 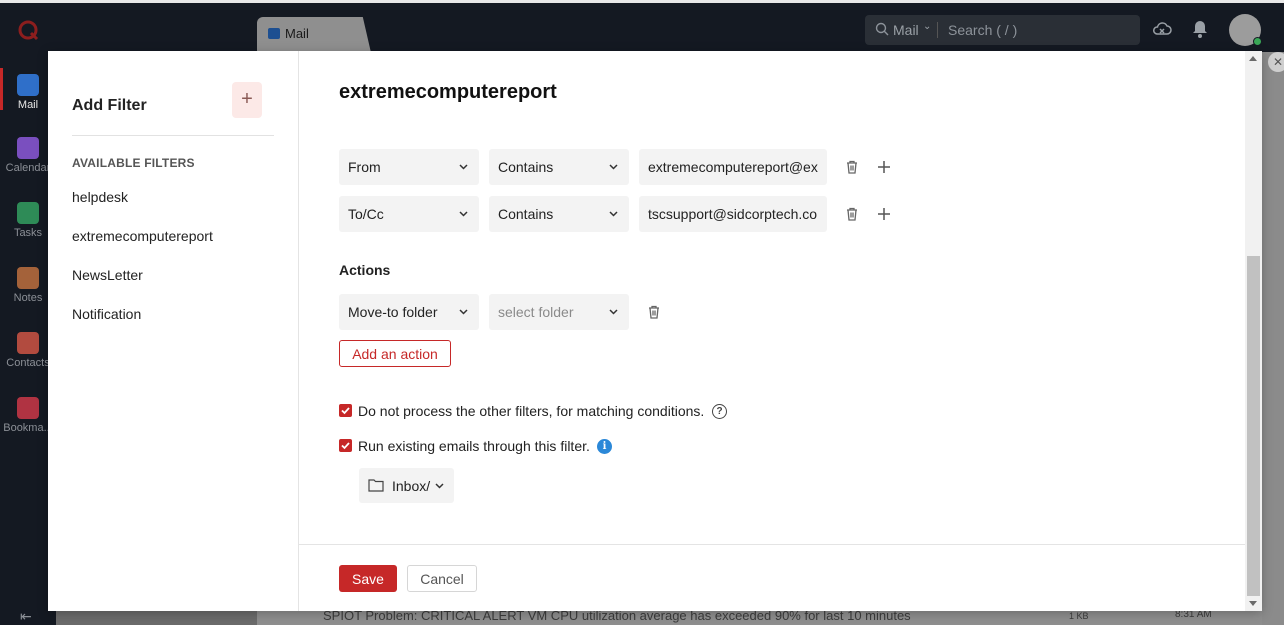 I want to click on select-value: Move-to folder, so click(x=393, y=312).